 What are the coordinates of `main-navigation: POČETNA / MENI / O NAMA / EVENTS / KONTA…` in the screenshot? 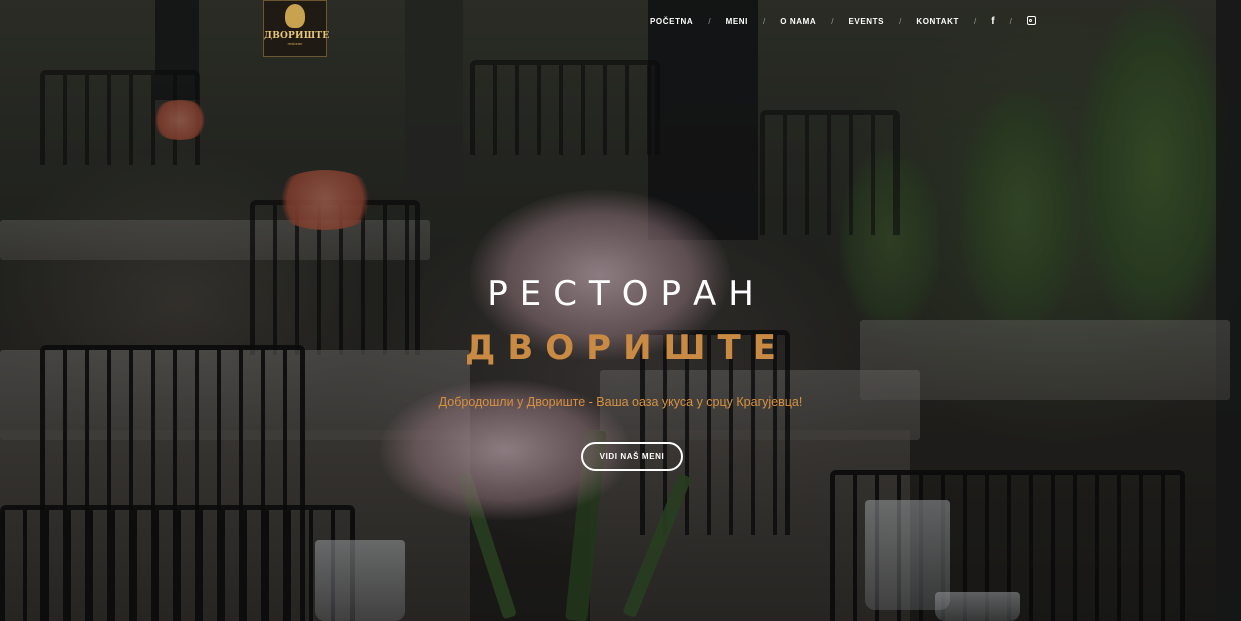 It's located at (843, 21).